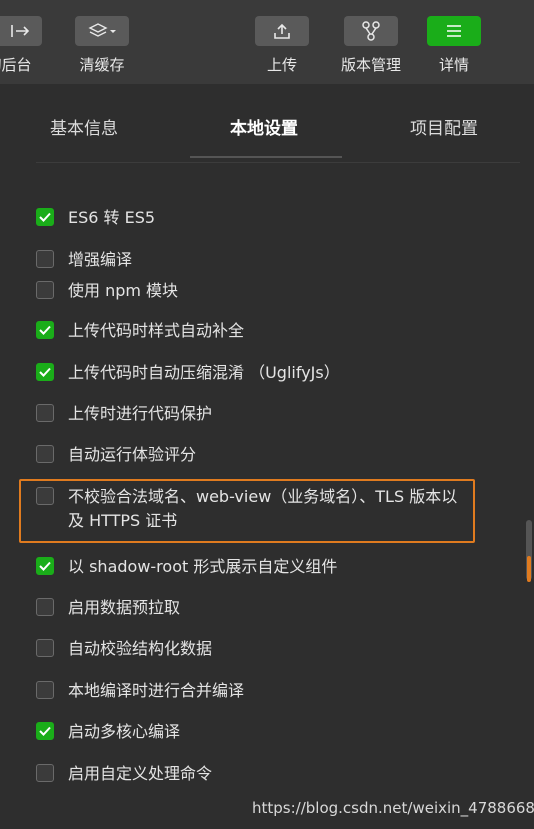 This screenshot has width=534, height=829. I want to click on backstage-icon, so click(21, 31).